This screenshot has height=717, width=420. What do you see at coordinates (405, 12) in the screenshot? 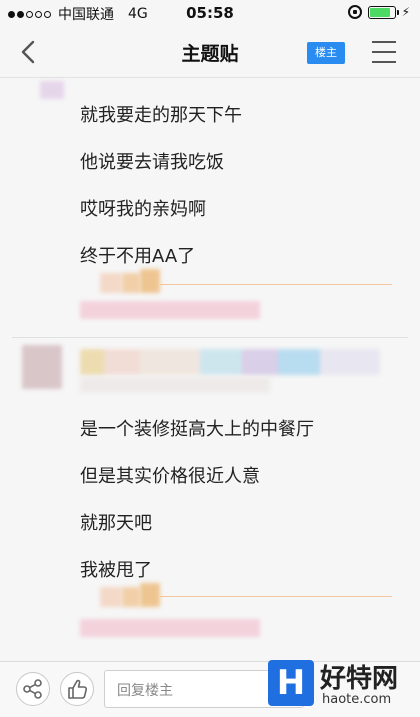
I see `charging-icon: ⚡` at bounding box center [405, 12].